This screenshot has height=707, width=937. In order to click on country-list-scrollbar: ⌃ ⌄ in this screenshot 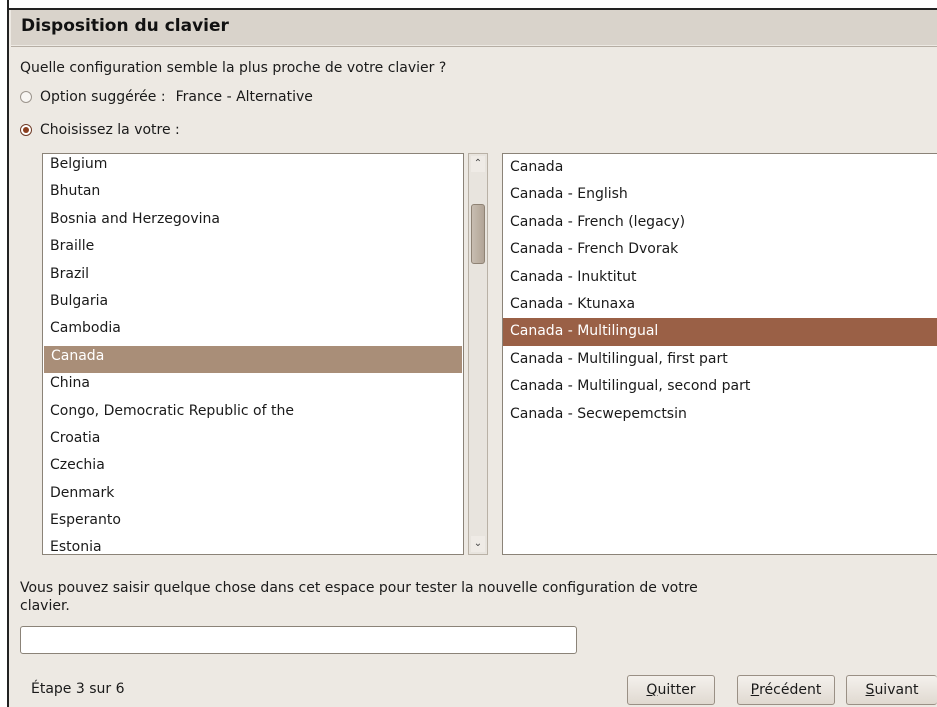, I will do `click(478, 354)`.